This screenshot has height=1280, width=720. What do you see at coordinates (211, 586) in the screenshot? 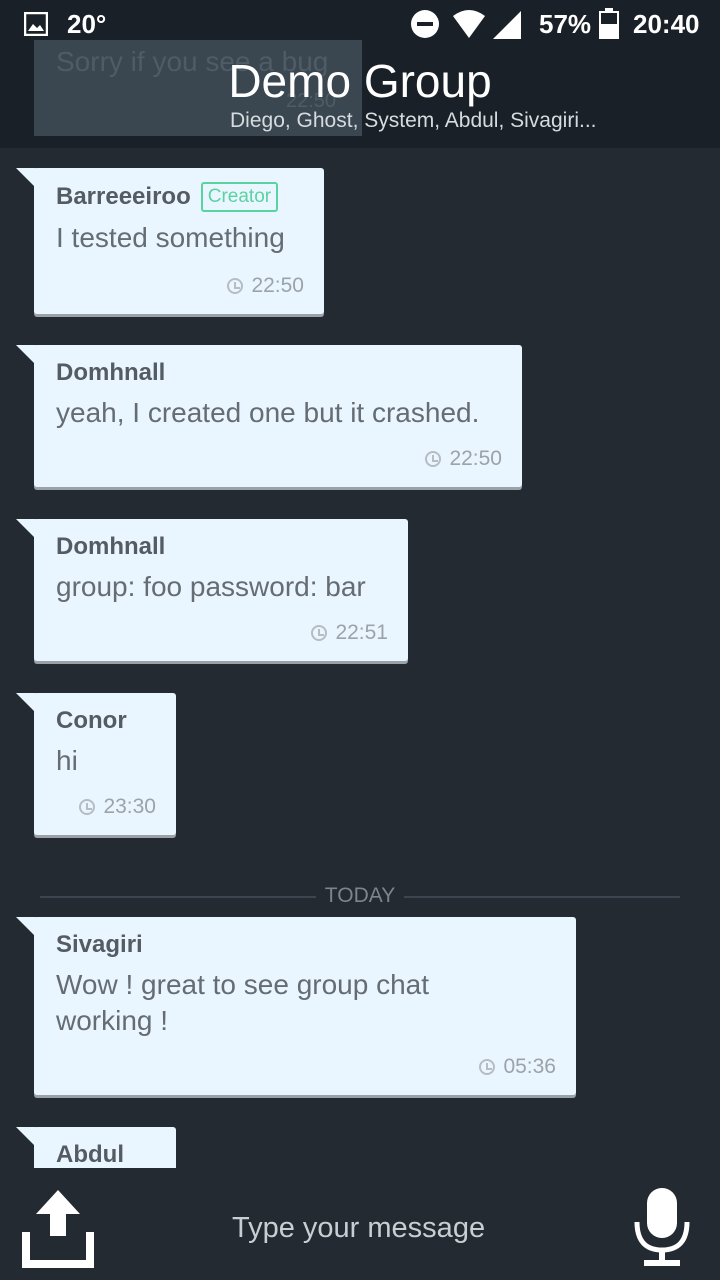
I see `message-text: group: foo password: bar` at bounding box center [211, 586].